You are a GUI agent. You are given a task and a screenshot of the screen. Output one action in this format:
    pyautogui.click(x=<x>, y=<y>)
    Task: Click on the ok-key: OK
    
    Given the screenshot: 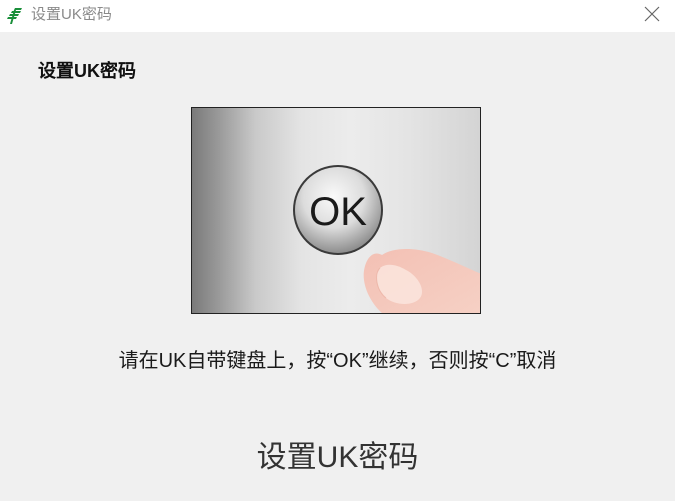 What is the action you would take?
    pyautogui.click(x=338, y=210)
    